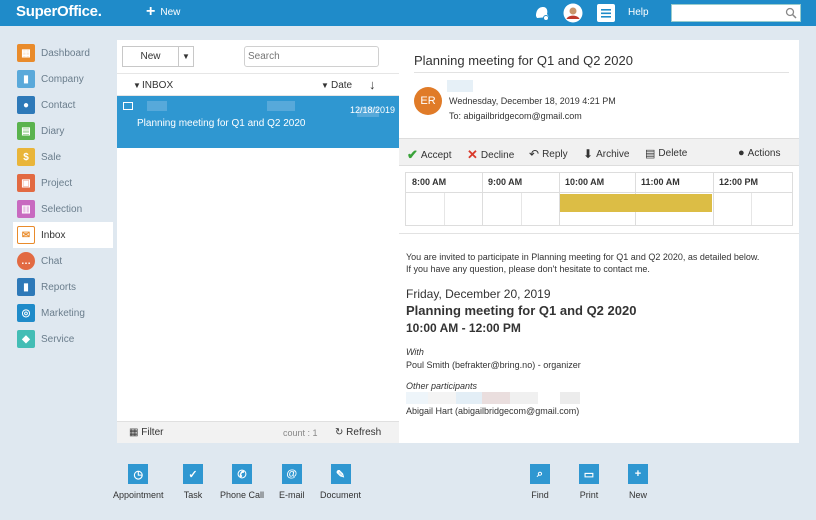  Describe the element at coordinates (493, 398) in the screenshot. I see `redacted-participants` at that location.